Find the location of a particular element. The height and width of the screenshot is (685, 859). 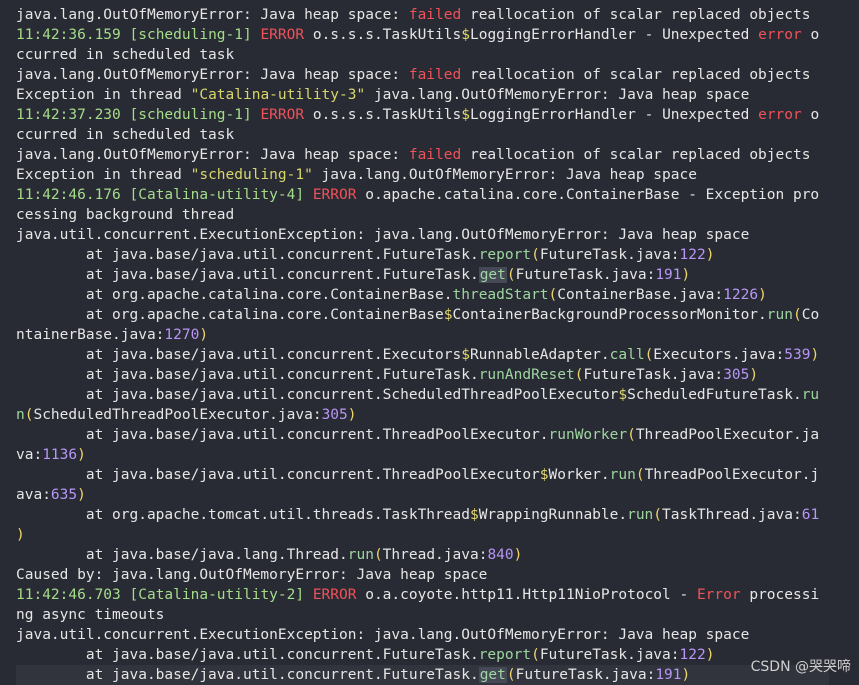

log-method-text: ru is located at coordinates (810, 395).